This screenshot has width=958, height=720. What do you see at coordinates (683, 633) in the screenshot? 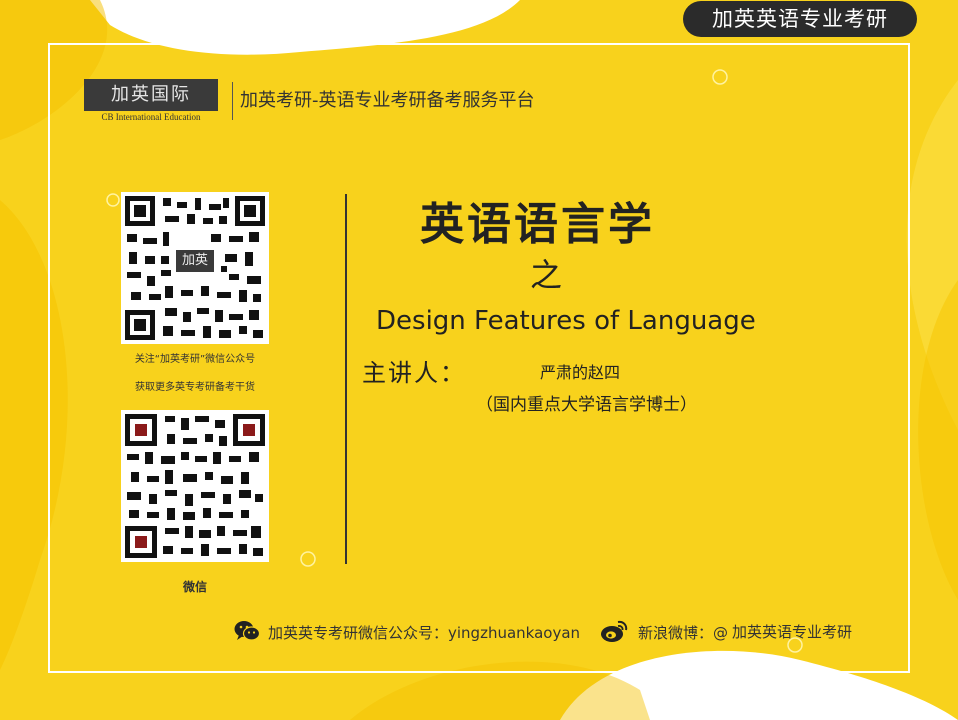
I see `footer-weibo-label: 新浪微博：@` at bounding box center [683, 633].